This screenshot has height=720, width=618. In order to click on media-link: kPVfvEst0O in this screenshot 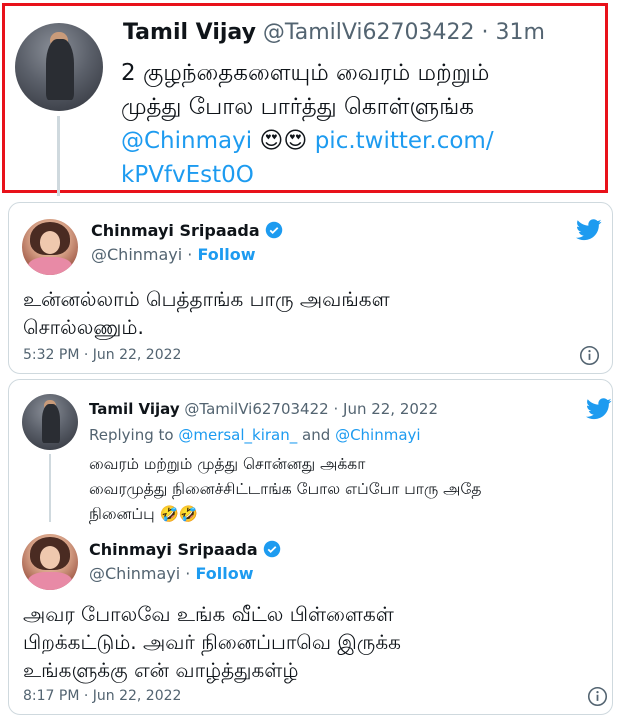, I will do `click(307, 175)`.